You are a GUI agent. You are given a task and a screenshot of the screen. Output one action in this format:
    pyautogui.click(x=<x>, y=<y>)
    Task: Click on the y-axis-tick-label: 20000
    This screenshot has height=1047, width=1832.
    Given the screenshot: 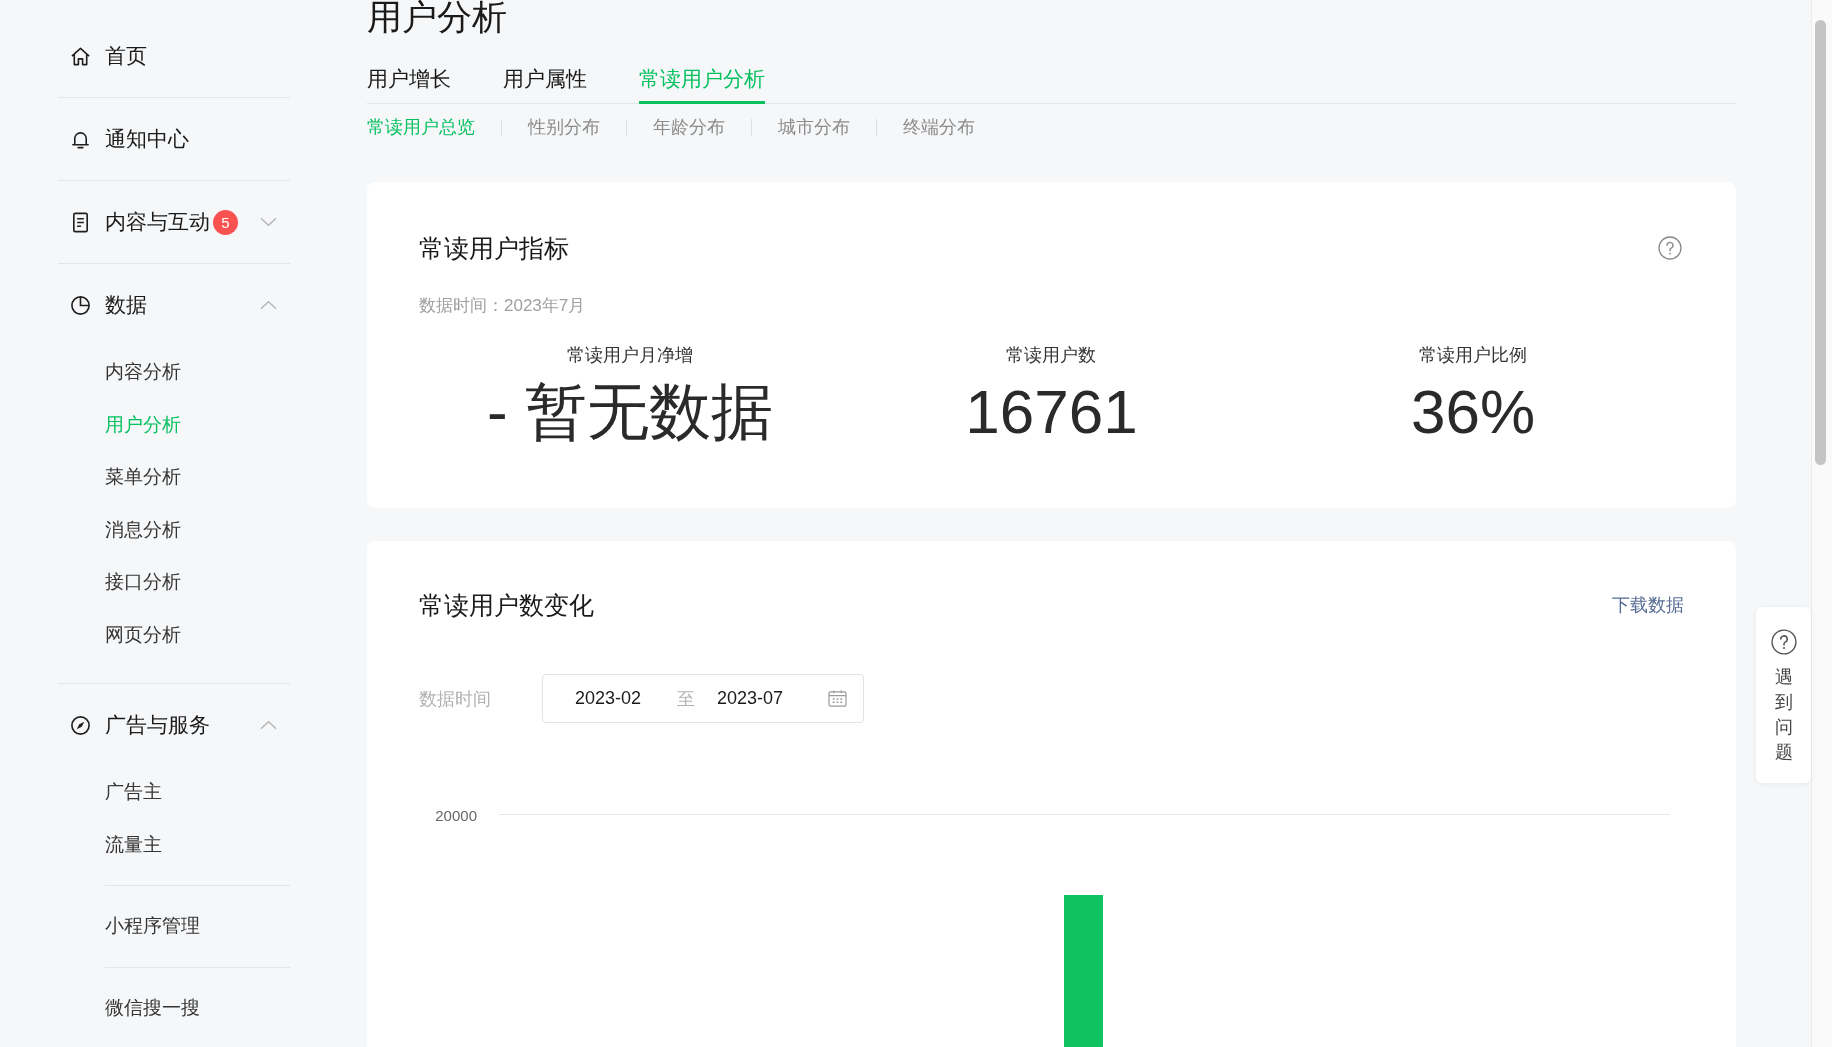 What is the action you would take?
    pyautogui.click(x=456, y=815)
    